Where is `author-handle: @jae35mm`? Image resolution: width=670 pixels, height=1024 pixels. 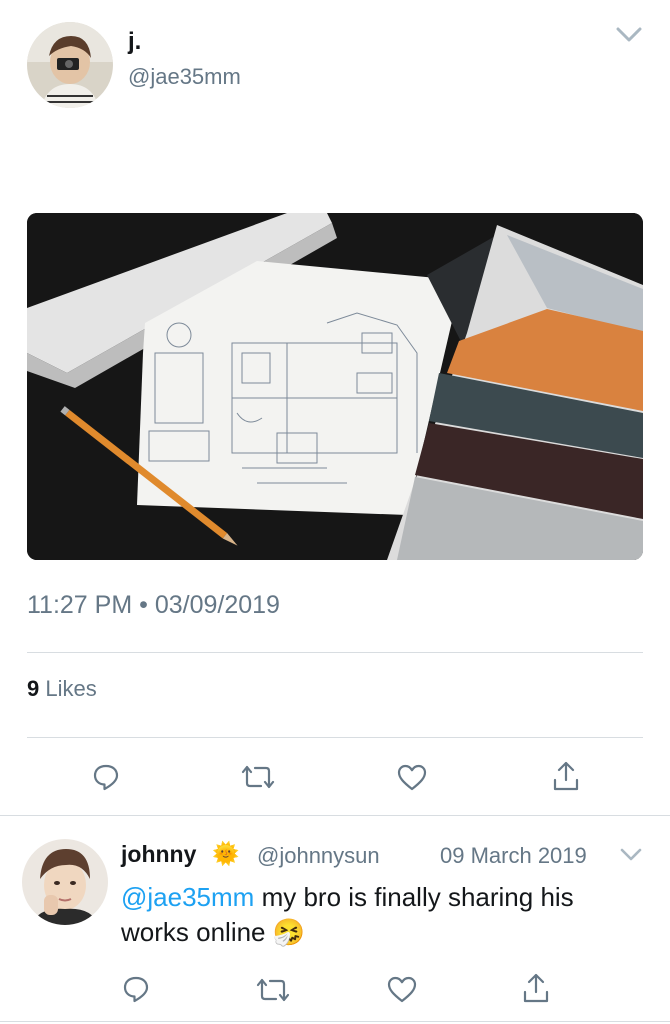 author-handle: @jae35mm is located at coordinates (184, 77).